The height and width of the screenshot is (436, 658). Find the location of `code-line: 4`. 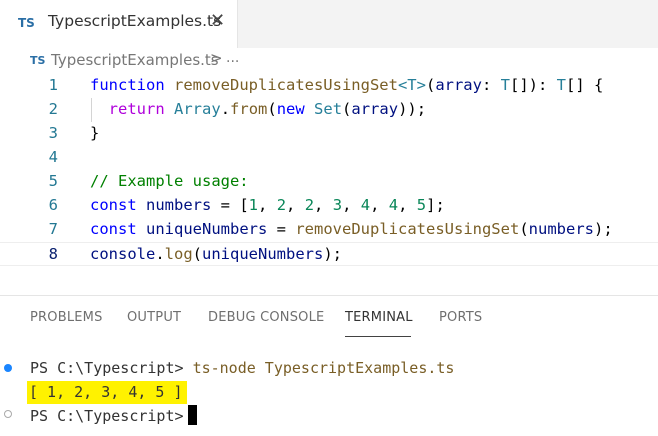

code-line: 4 is located at coordinates (329, 158).